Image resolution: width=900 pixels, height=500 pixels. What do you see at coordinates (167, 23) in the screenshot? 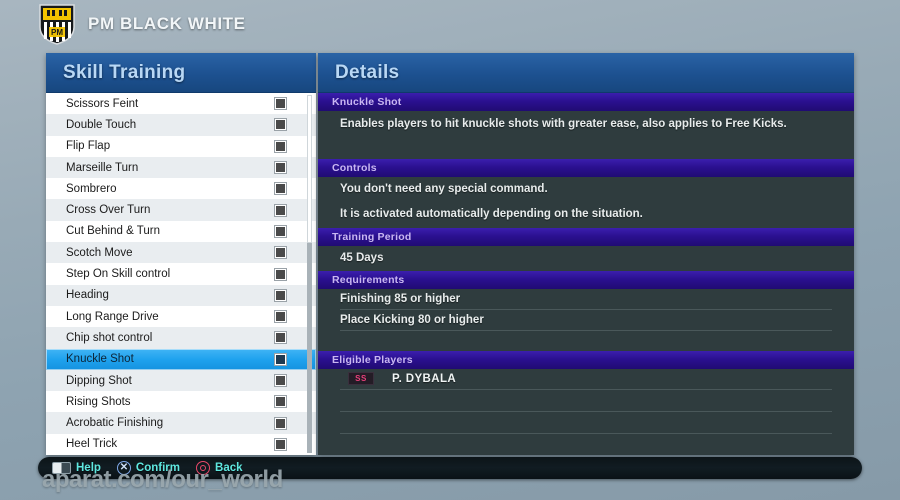
I see `club-name-label: PM BLACK WHITE` at bounding box center [167, 23].